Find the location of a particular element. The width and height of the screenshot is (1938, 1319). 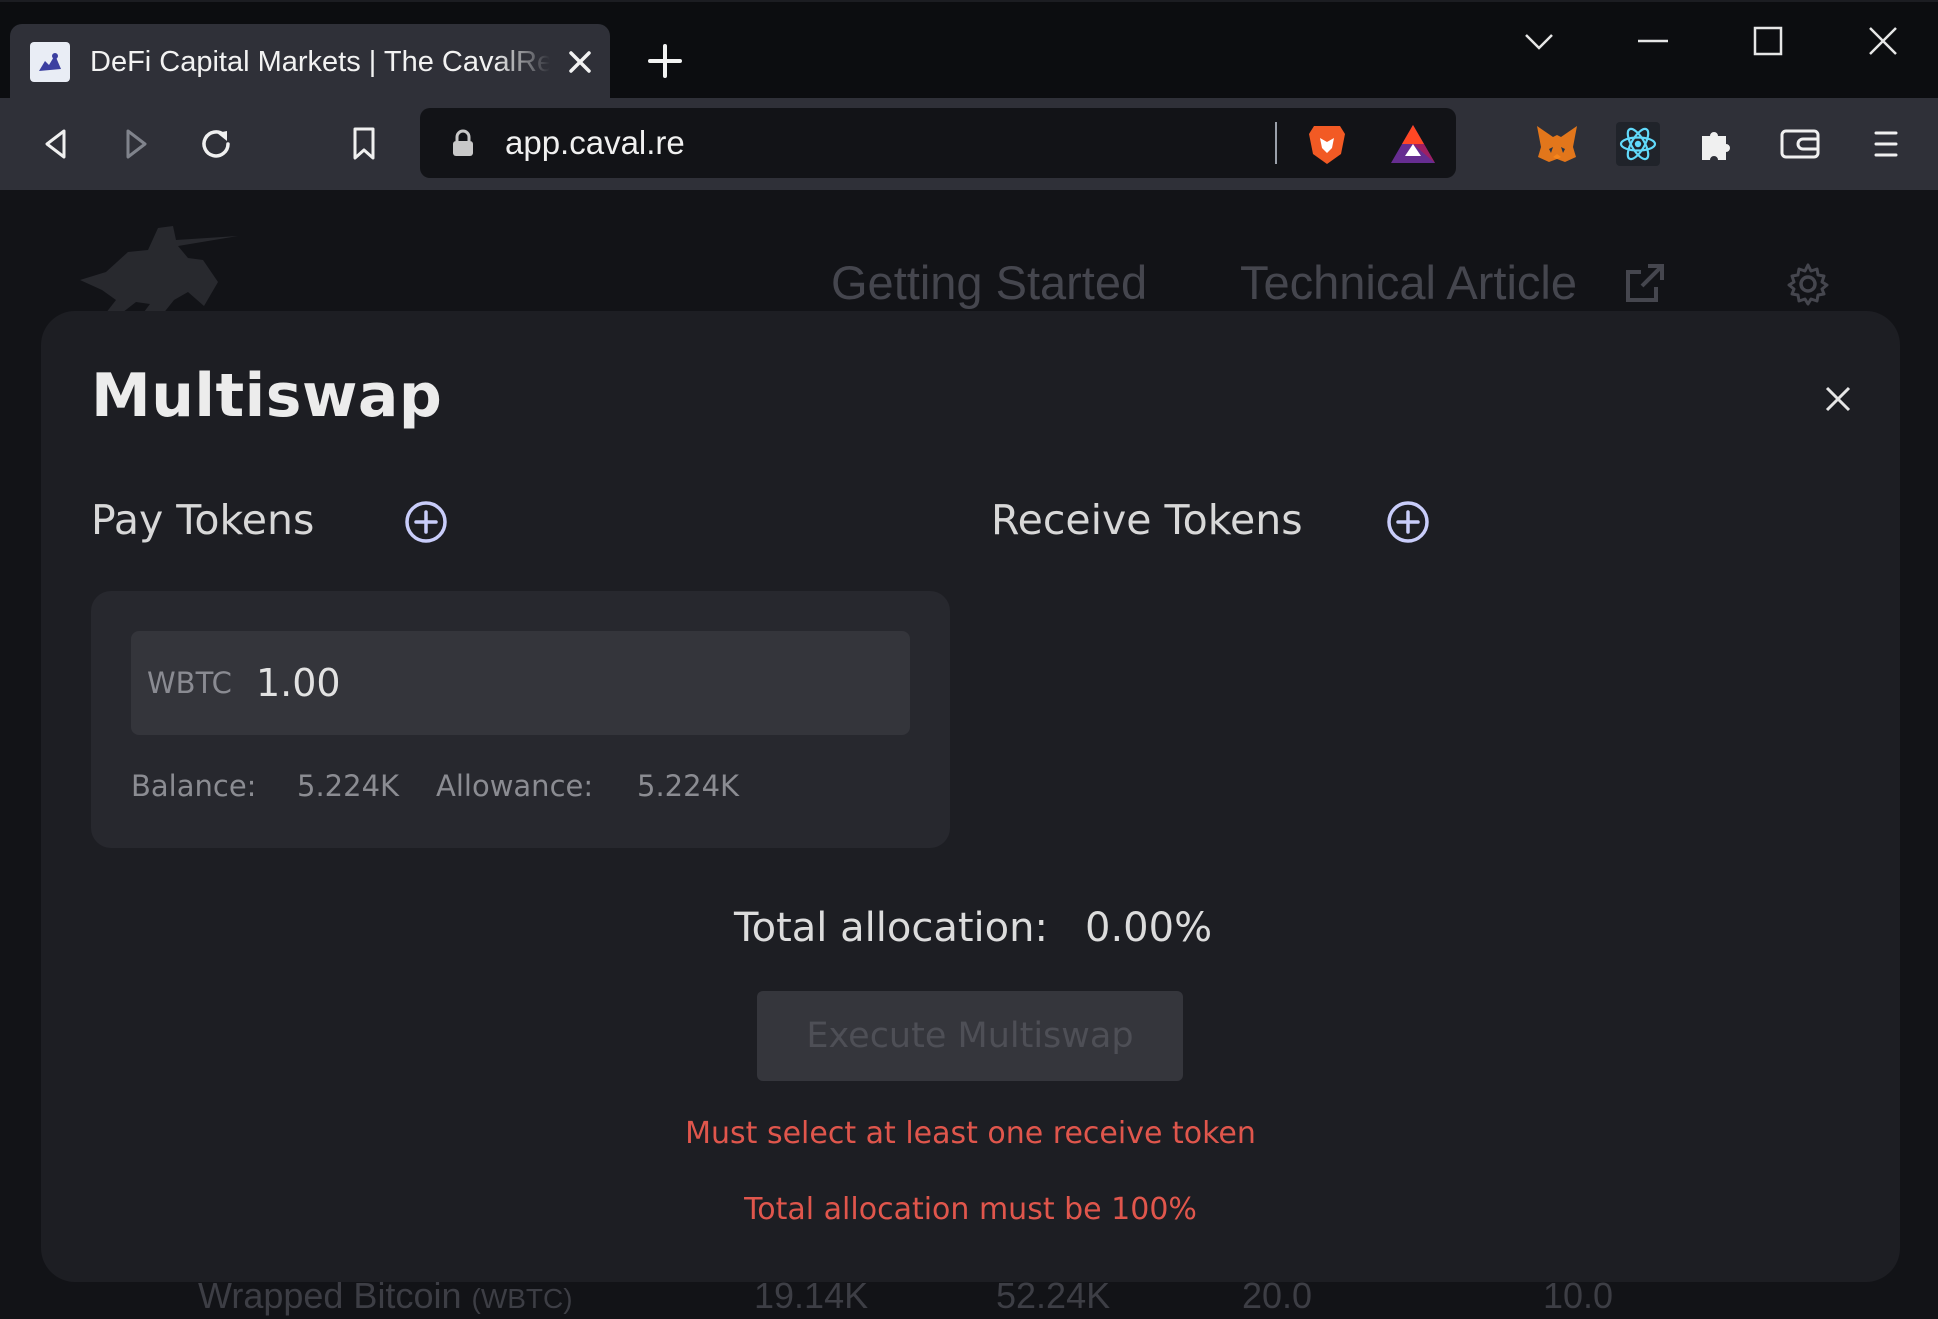

menu-icon is located at coordinates (1886, 144).